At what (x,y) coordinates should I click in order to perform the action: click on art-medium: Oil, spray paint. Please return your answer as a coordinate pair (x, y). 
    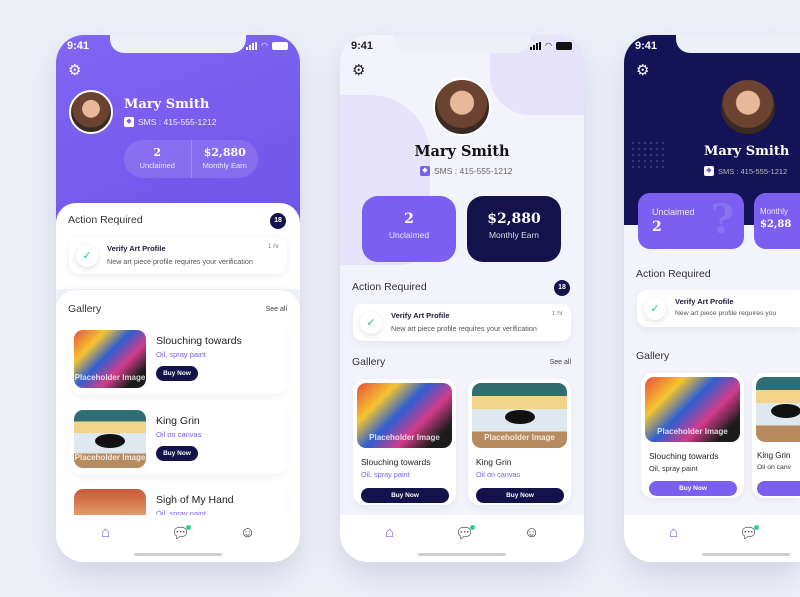
    Looking at the image, I should click on (673, 468).